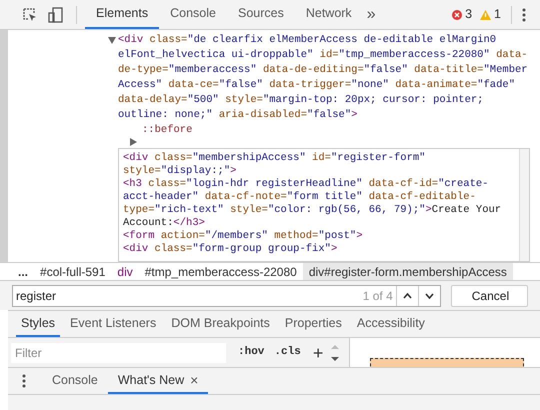 Image resolution: width=540 pixels, height=410 pixels. I want to click on breadcrumb-item: div#register-form.membershipAccess, so click(407, 271).